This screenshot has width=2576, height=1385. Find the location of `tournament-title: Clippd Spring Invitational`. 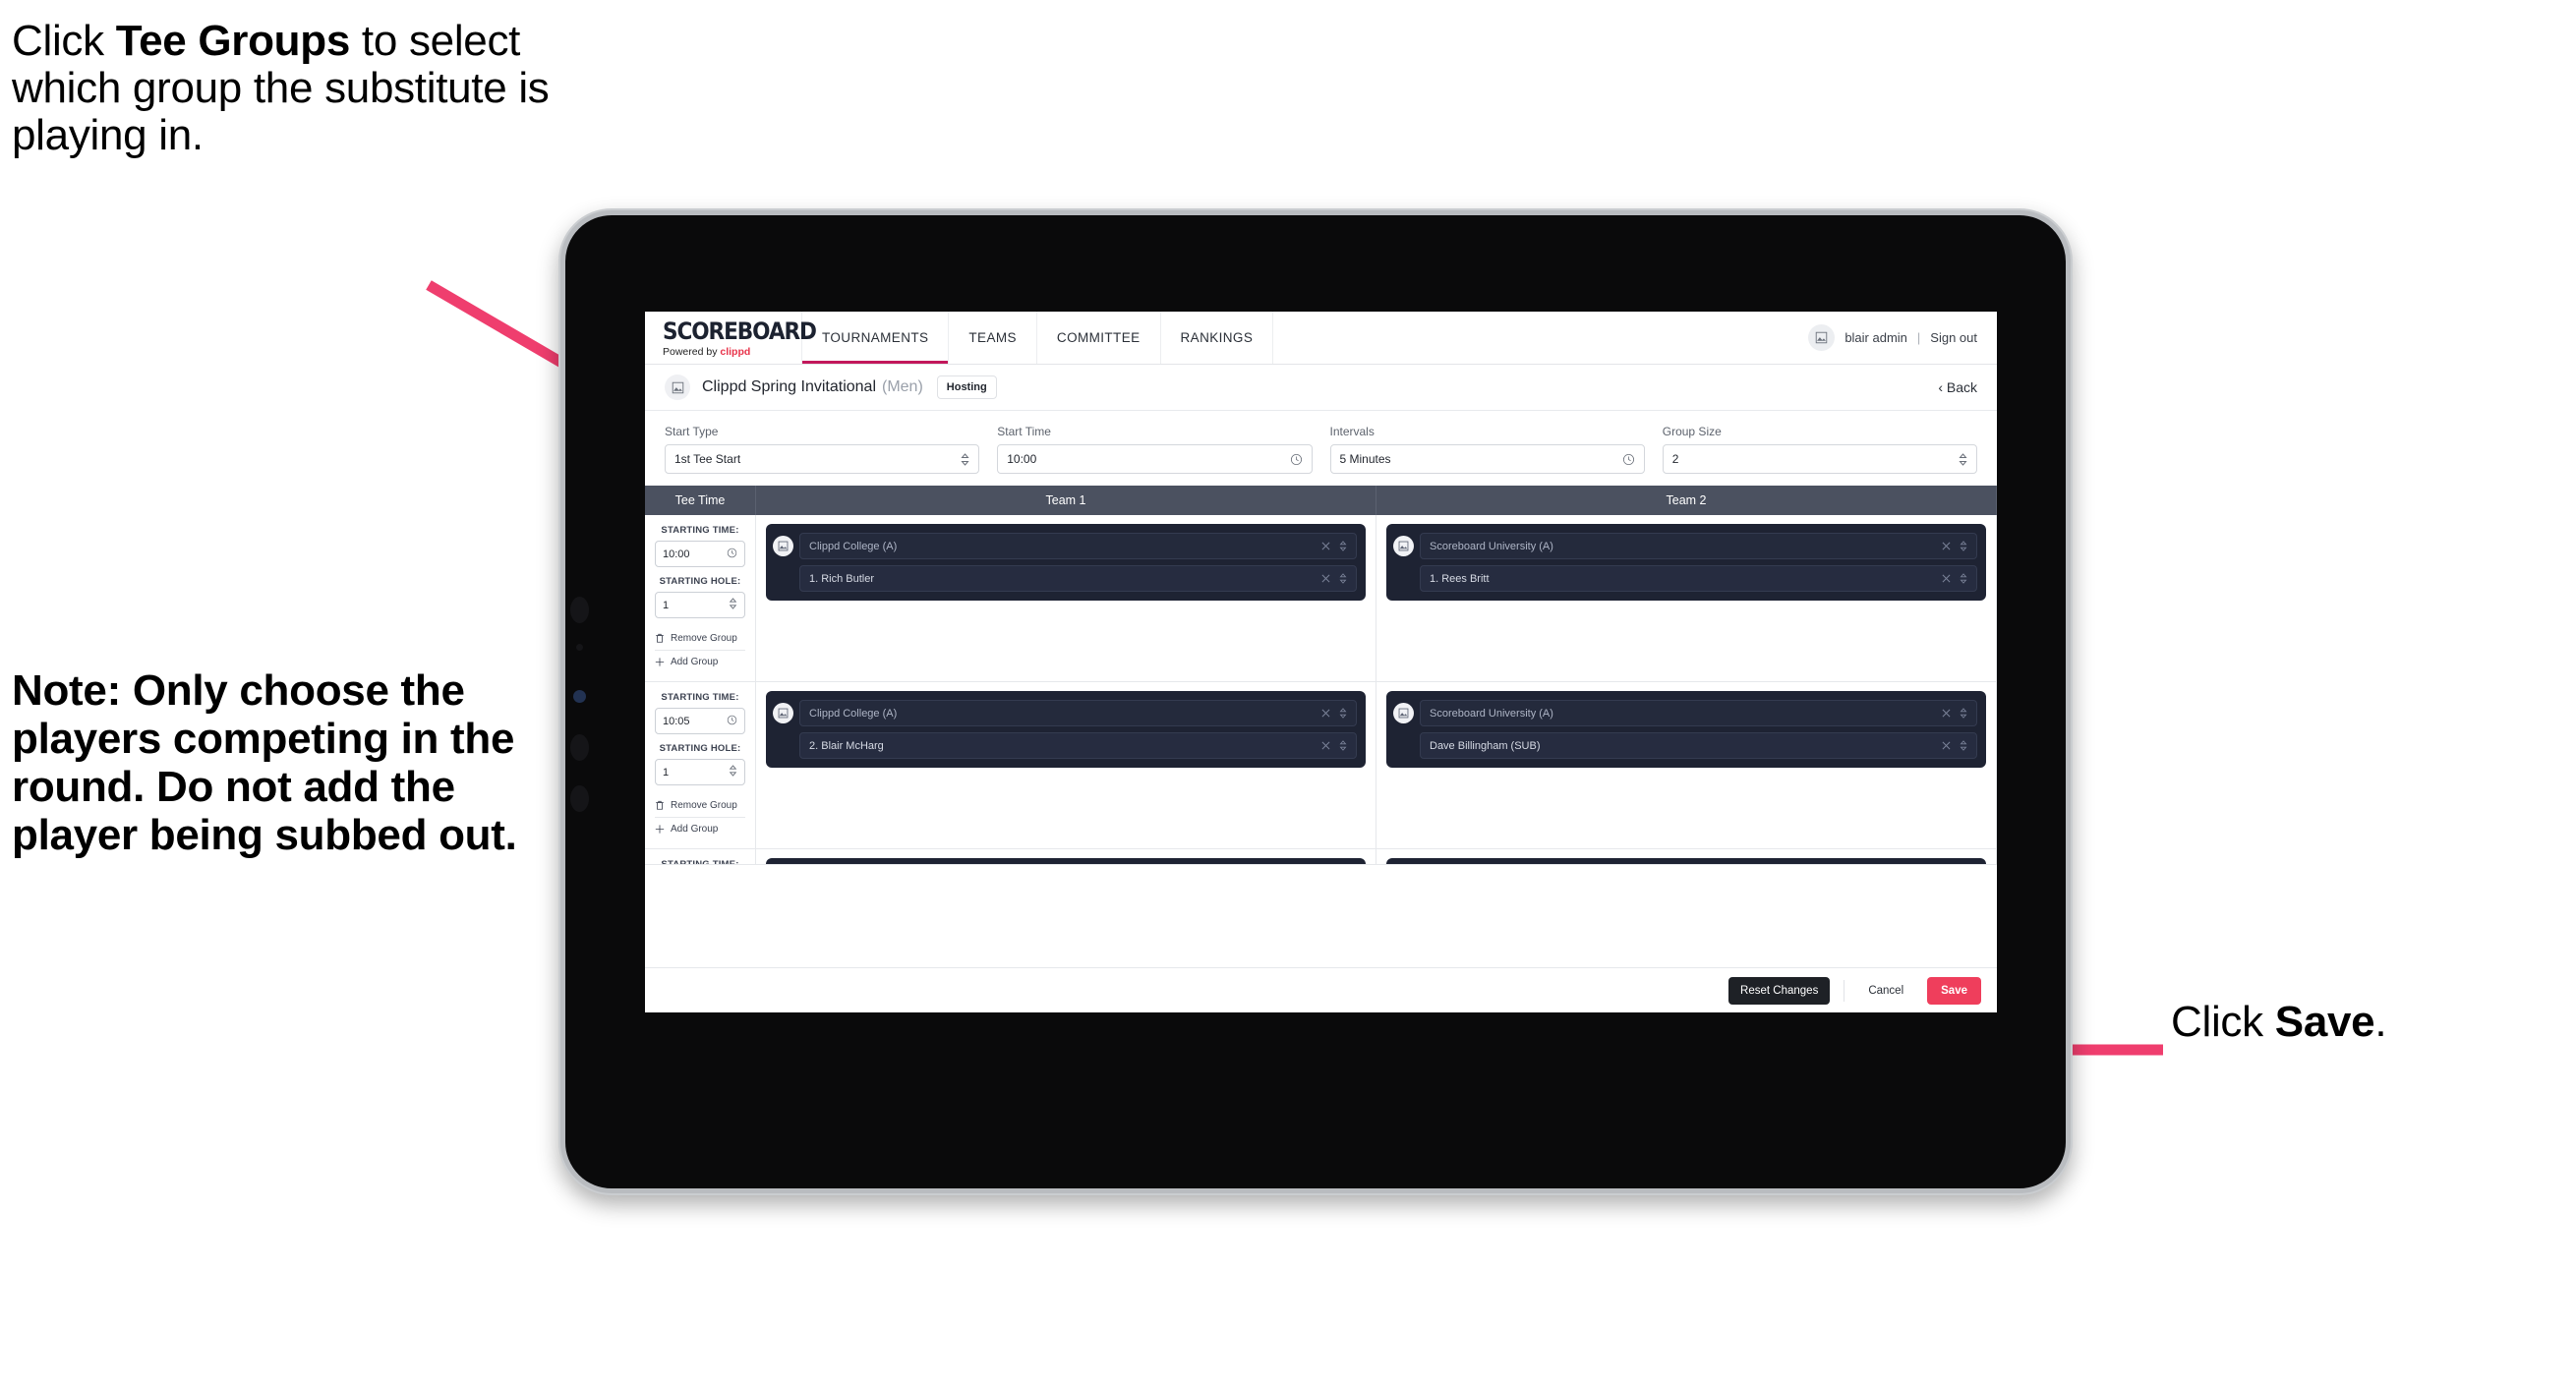

tournament-title: Clippd Spring Invitational is located at coordinates (789, 386).